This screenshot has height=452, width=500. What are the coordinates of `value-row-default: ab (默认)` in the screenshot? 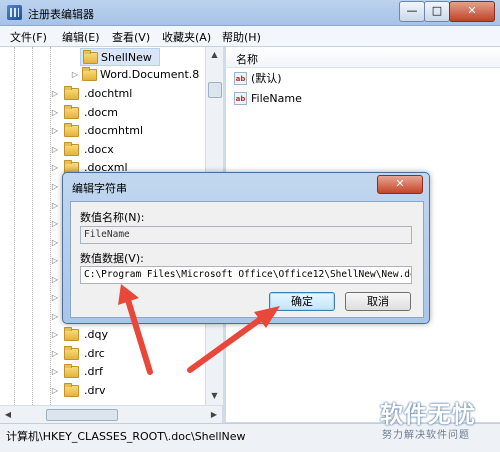 It's located at (334, 79).